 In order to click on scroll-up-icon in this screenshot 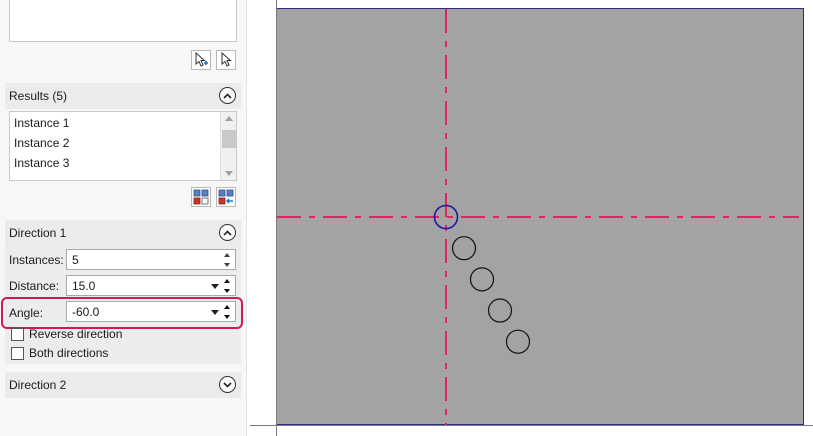, I will do `click(229, 118)`.